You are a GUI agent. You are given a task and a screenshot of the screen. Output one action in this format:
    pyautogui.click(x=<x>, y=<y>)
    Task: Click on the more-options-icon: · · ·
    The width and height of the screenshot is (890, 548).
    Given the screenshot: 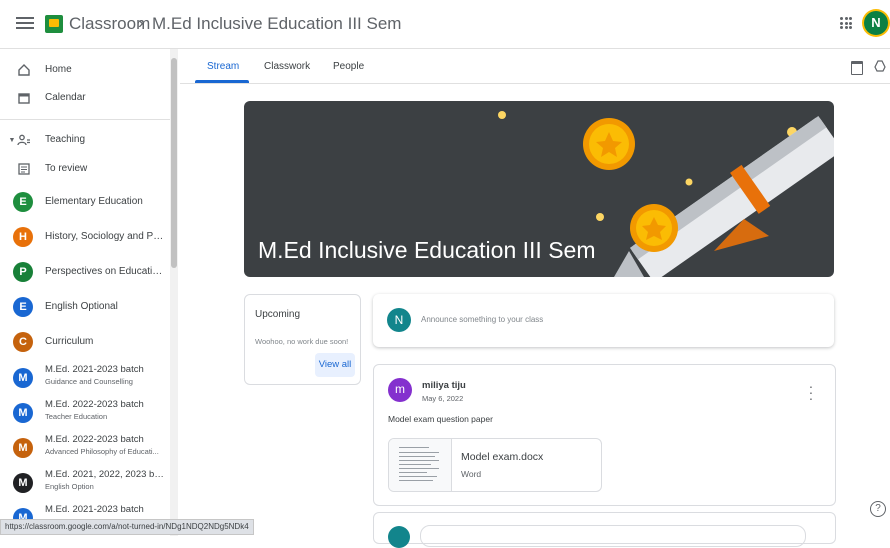 What is the action you would take?
    pyautogui.click(x=811, y=392)
    